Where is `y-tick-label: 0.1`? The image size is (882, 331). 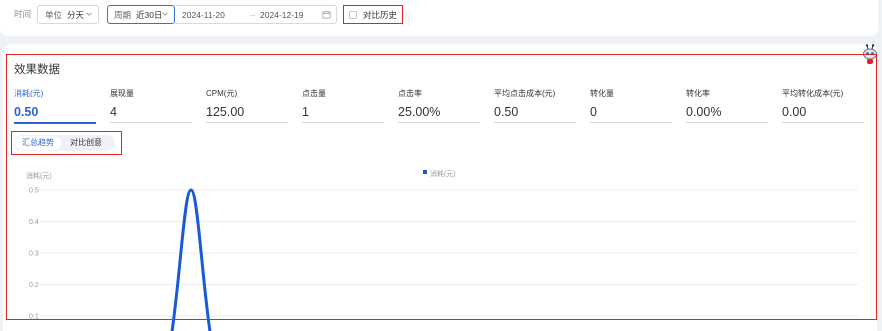
y-tick-label: 0.1 is located at coordinates (34, 317).